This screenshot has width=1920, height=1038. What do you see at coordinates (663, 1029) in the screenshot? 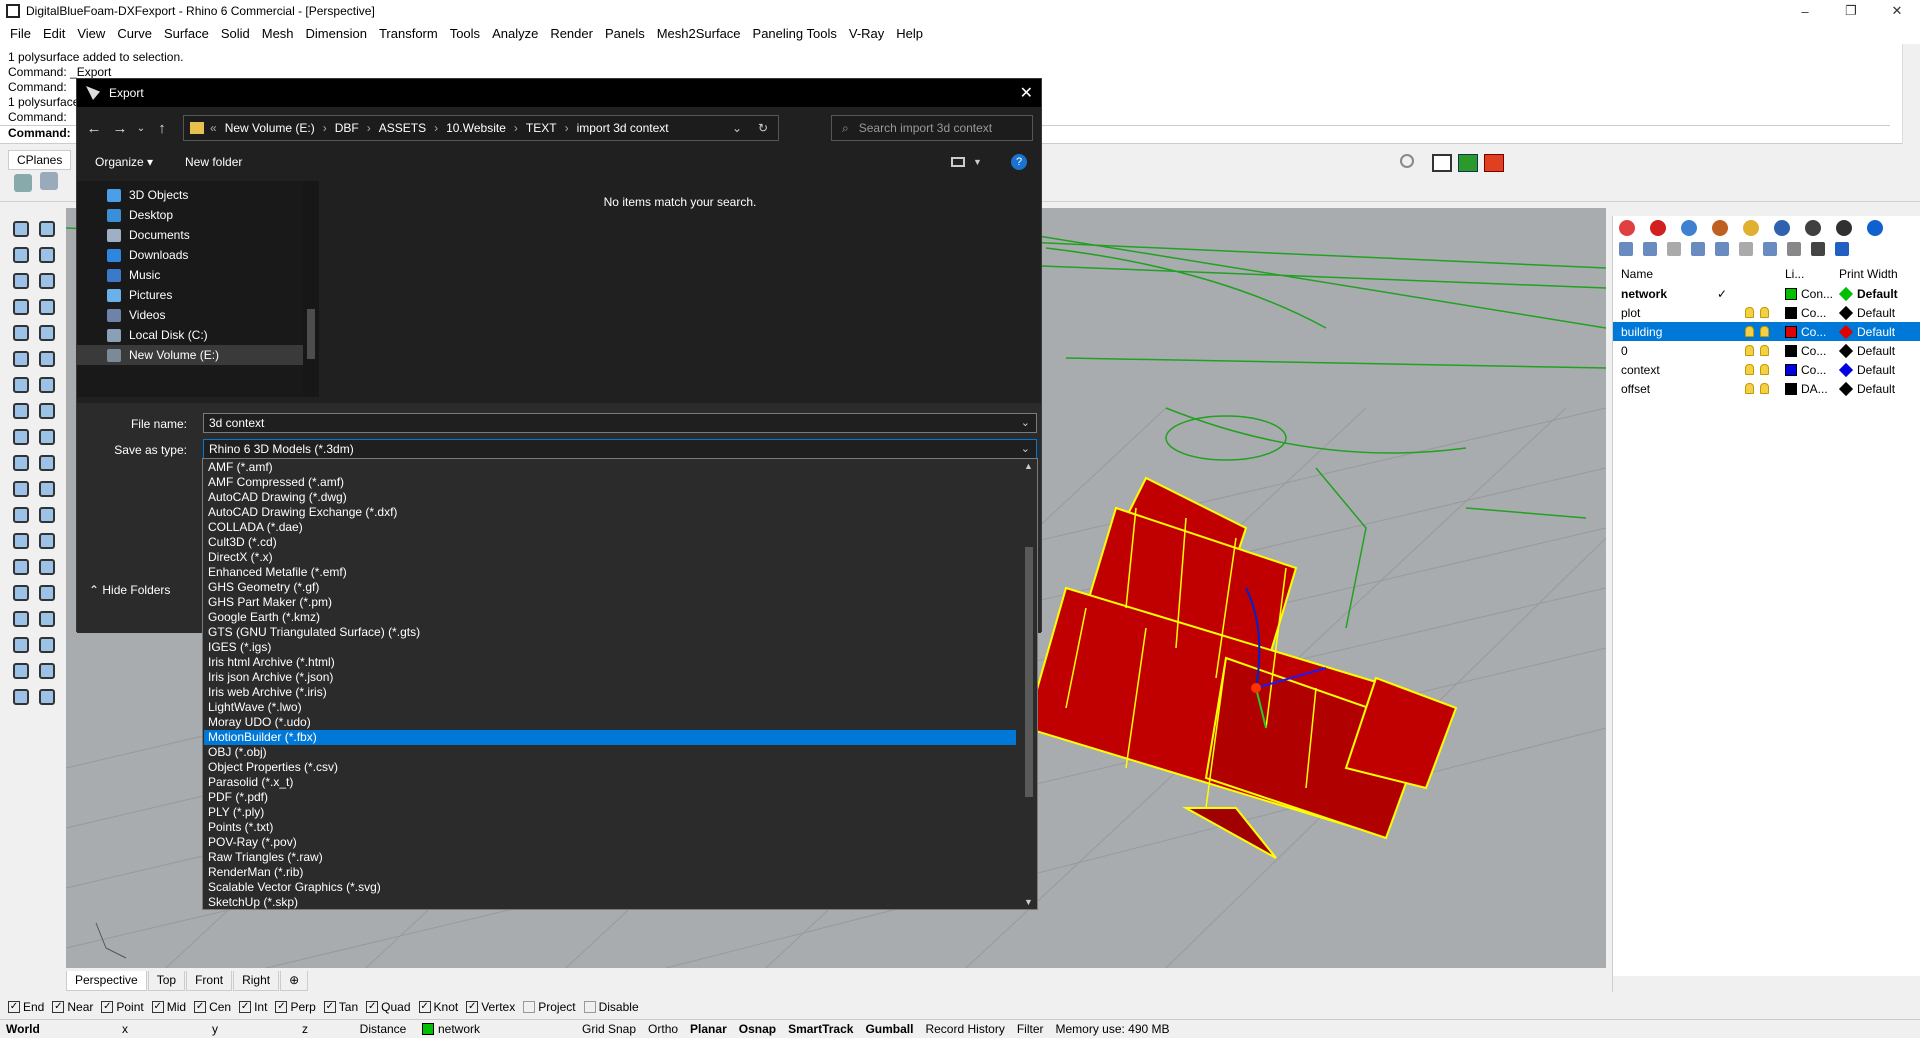
I see `ortho-toggle: Ortho` at bounding box center [663, 1029].